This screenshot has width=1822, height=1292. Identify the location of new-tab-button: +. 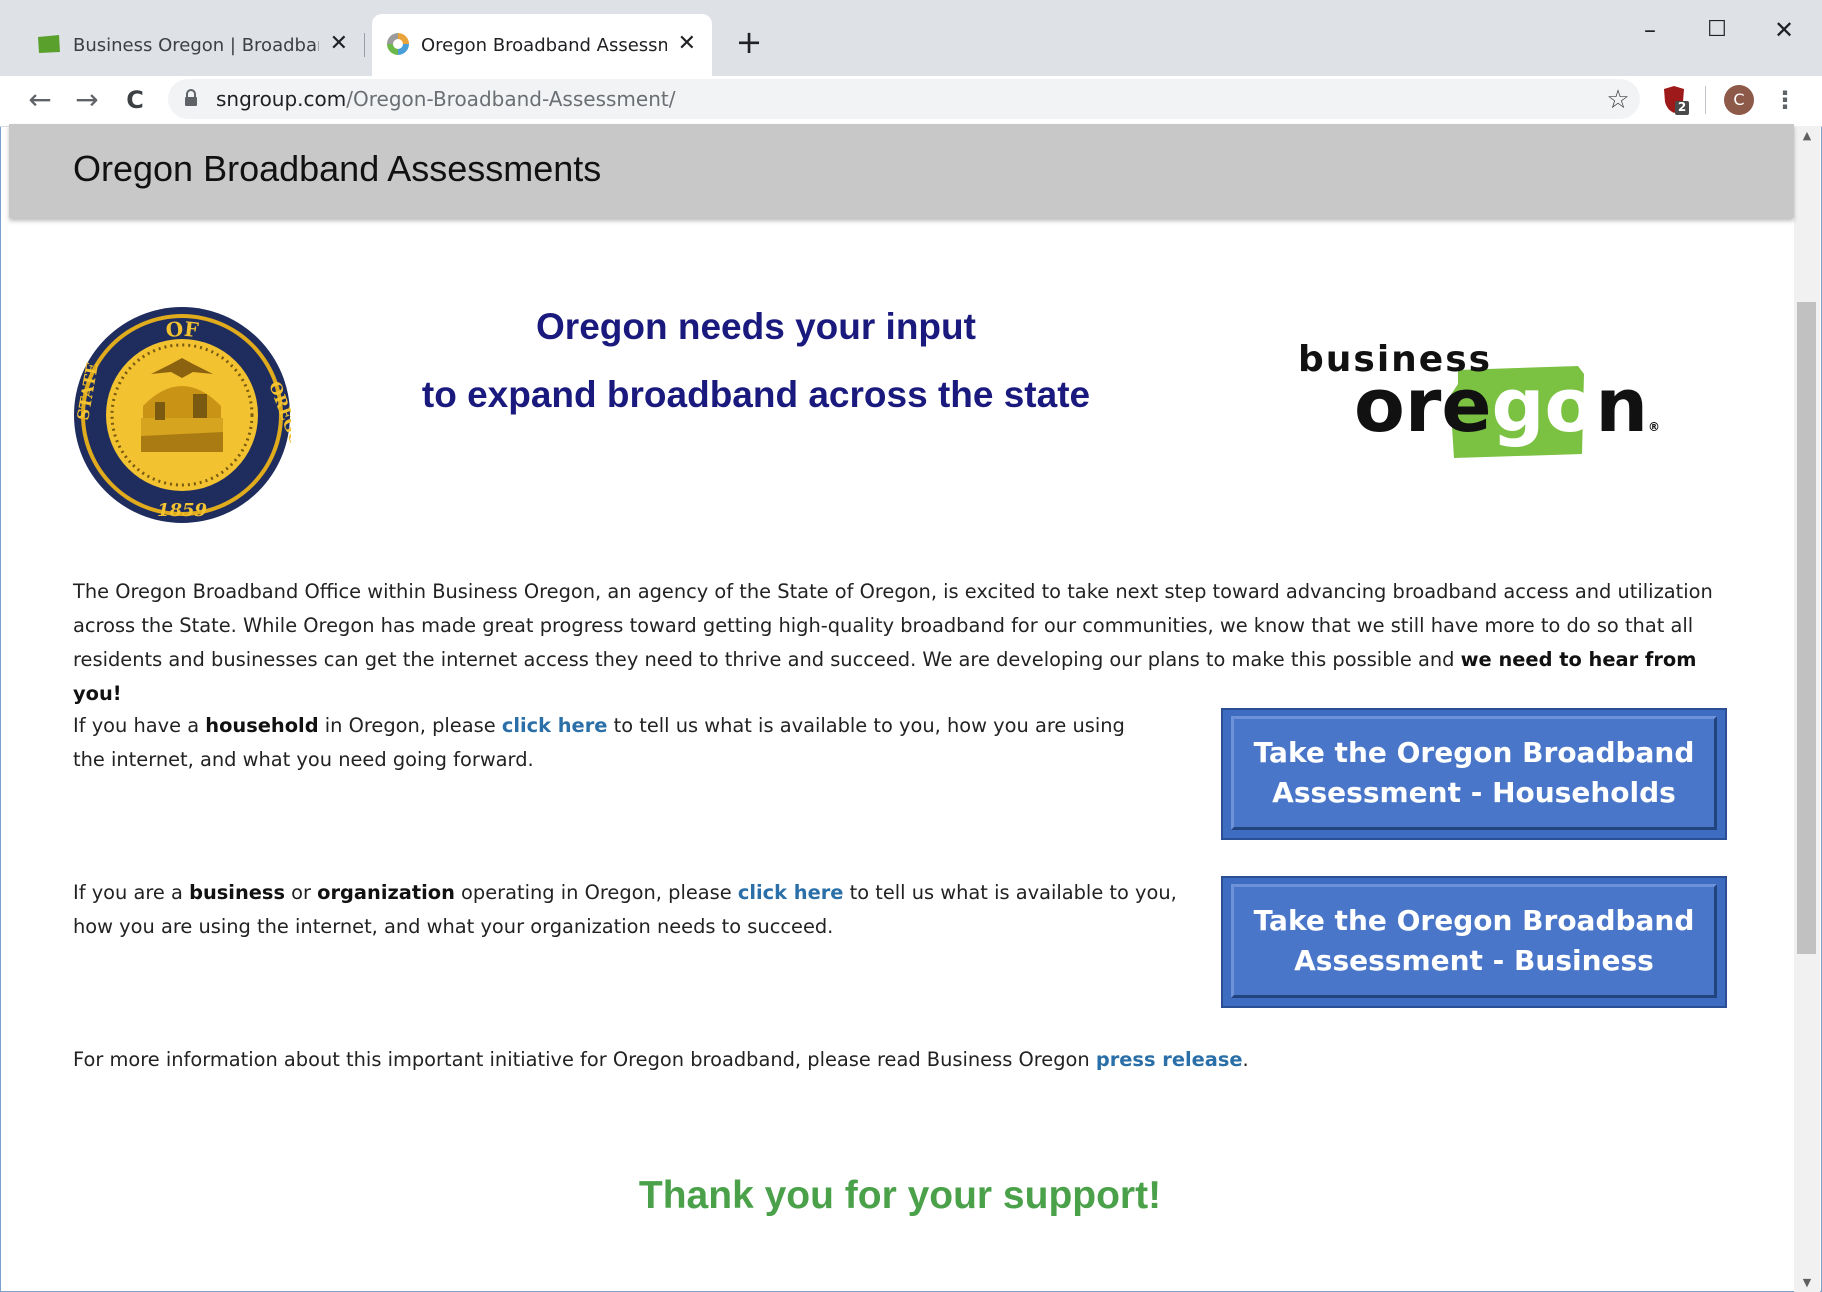
(749, 42).